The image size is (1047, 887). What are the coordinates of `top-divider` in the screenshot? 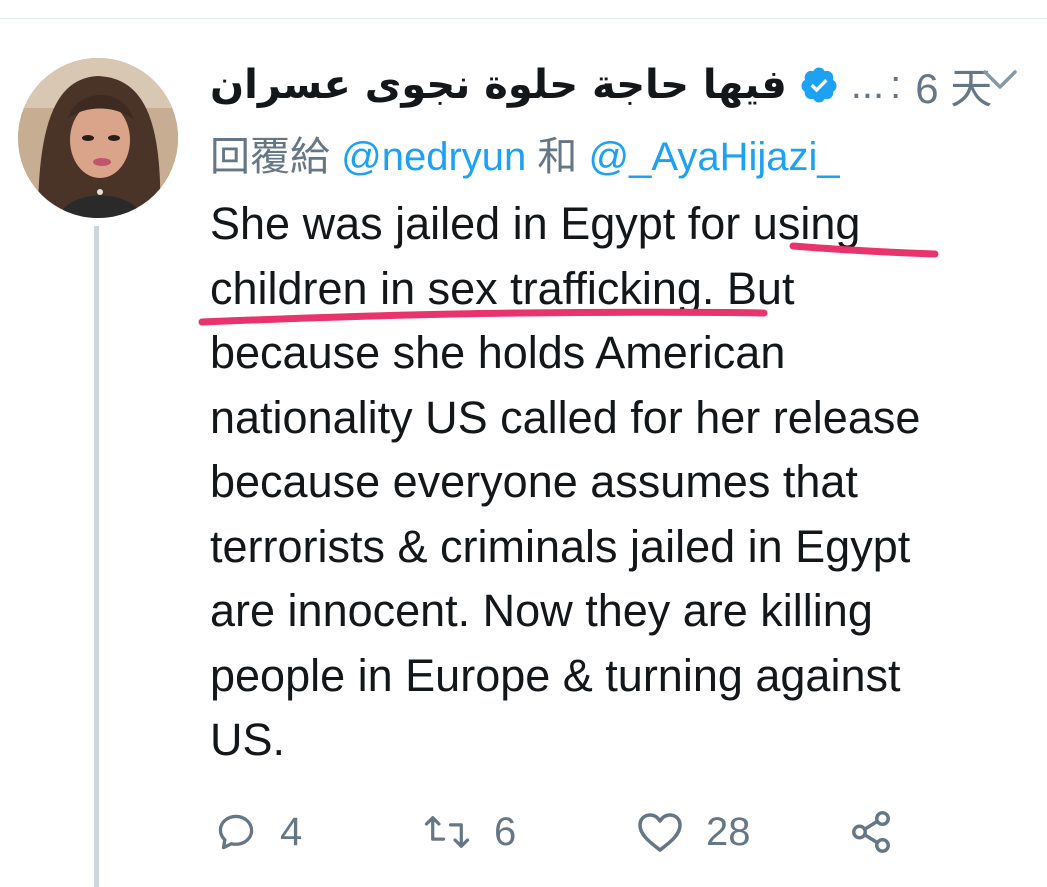 It's located at (523, 18).